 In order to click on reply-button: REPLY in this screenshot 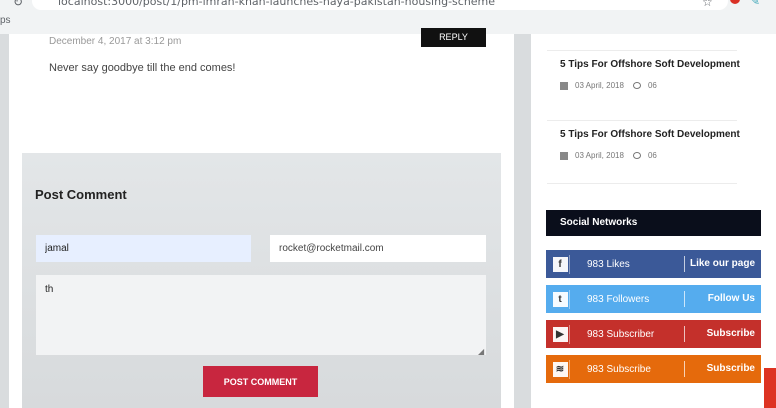, I will do `click(453, 37)`.